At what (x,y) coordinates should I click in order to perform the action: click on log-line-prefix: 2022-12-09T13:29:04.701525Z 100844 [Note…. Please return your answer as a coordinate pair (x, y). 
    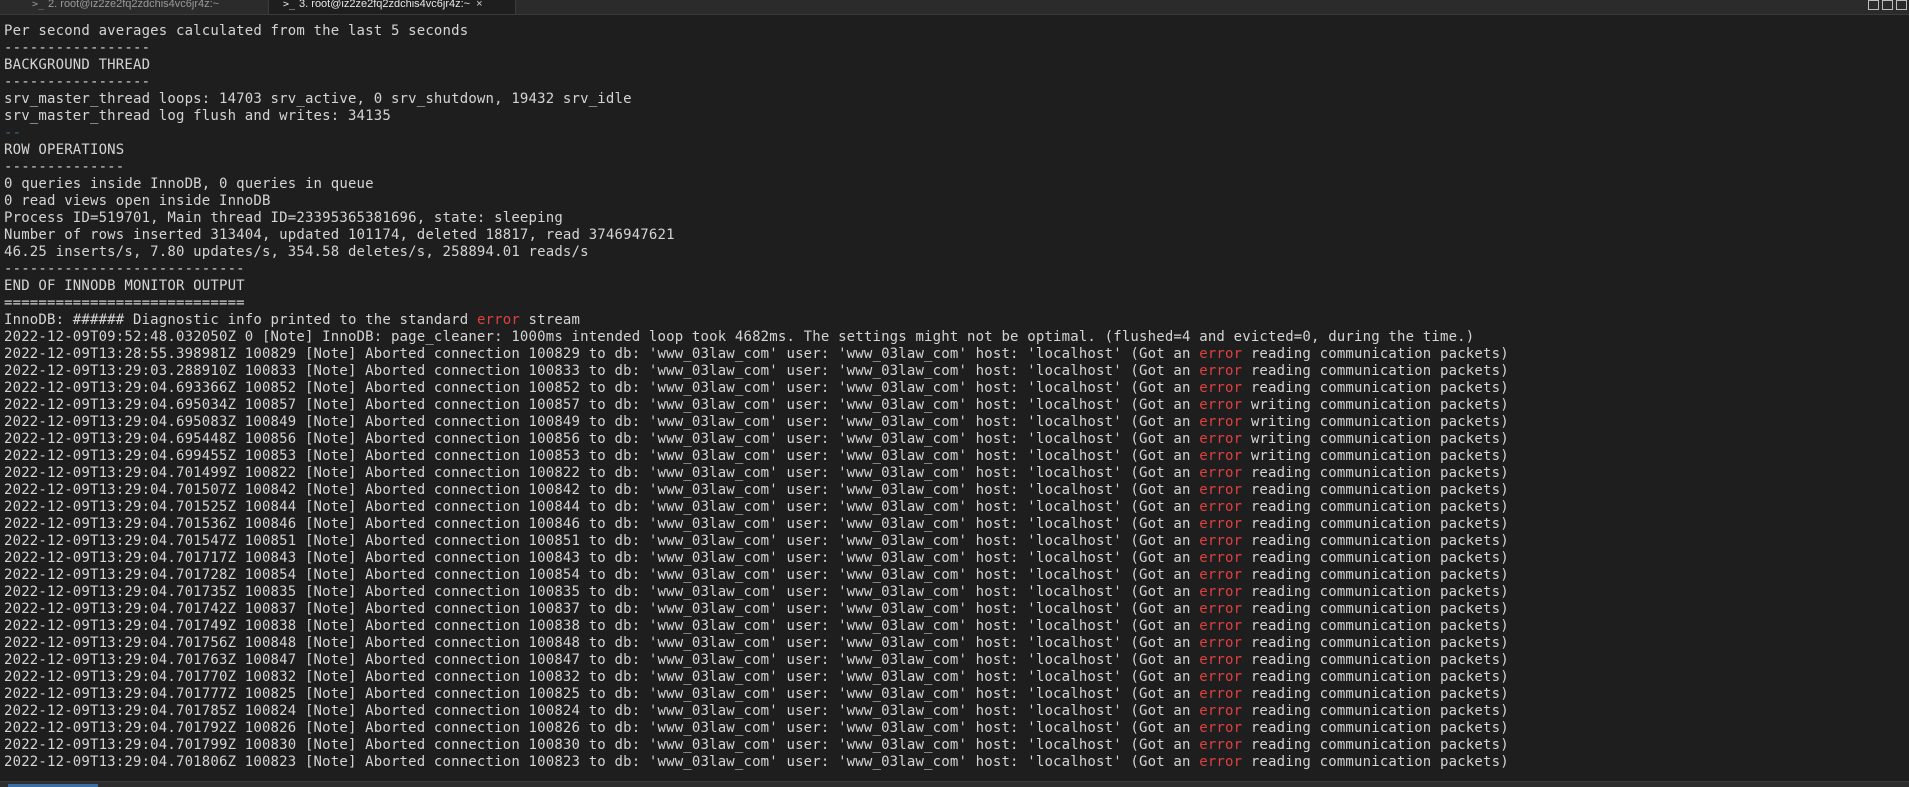
    Looking at the image, I should click on (602, 507).